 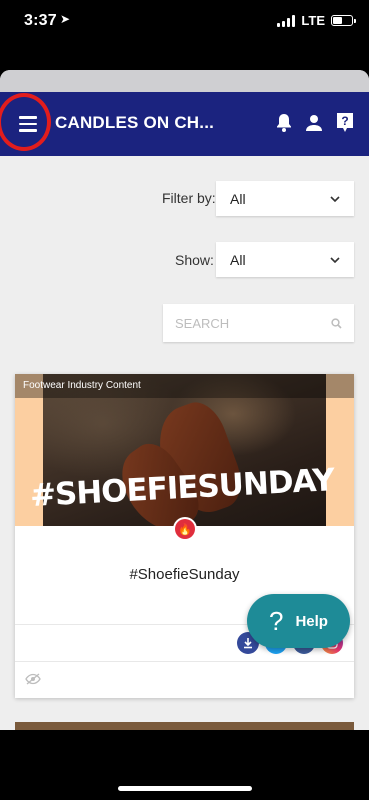 I want to click on search-placeholder: SEARCH, so click(x=202, y=323).